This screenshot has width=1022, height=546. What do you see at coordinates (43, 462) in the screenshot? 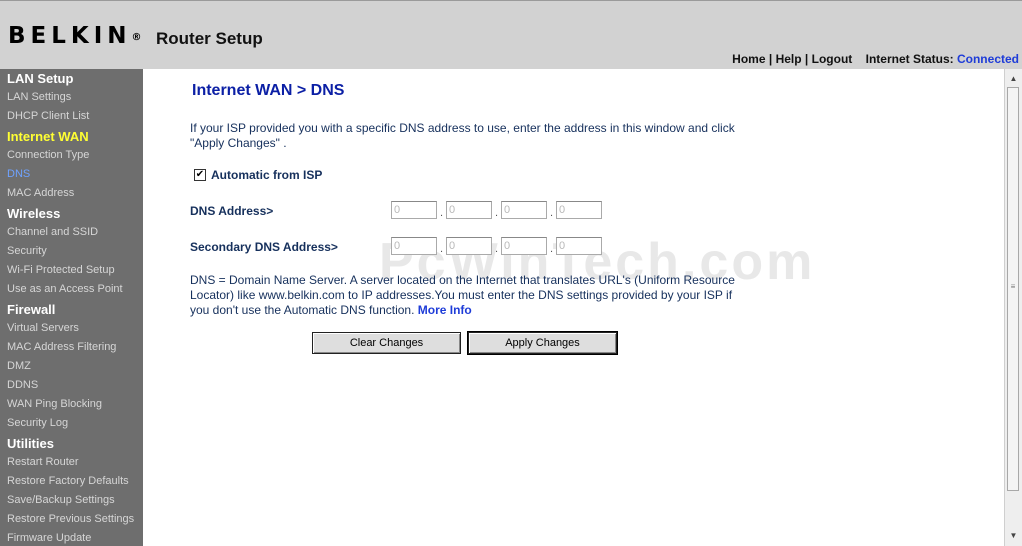
I see `sidebar-item-restart-router: Restart Router` at bounding box center [43, 462].